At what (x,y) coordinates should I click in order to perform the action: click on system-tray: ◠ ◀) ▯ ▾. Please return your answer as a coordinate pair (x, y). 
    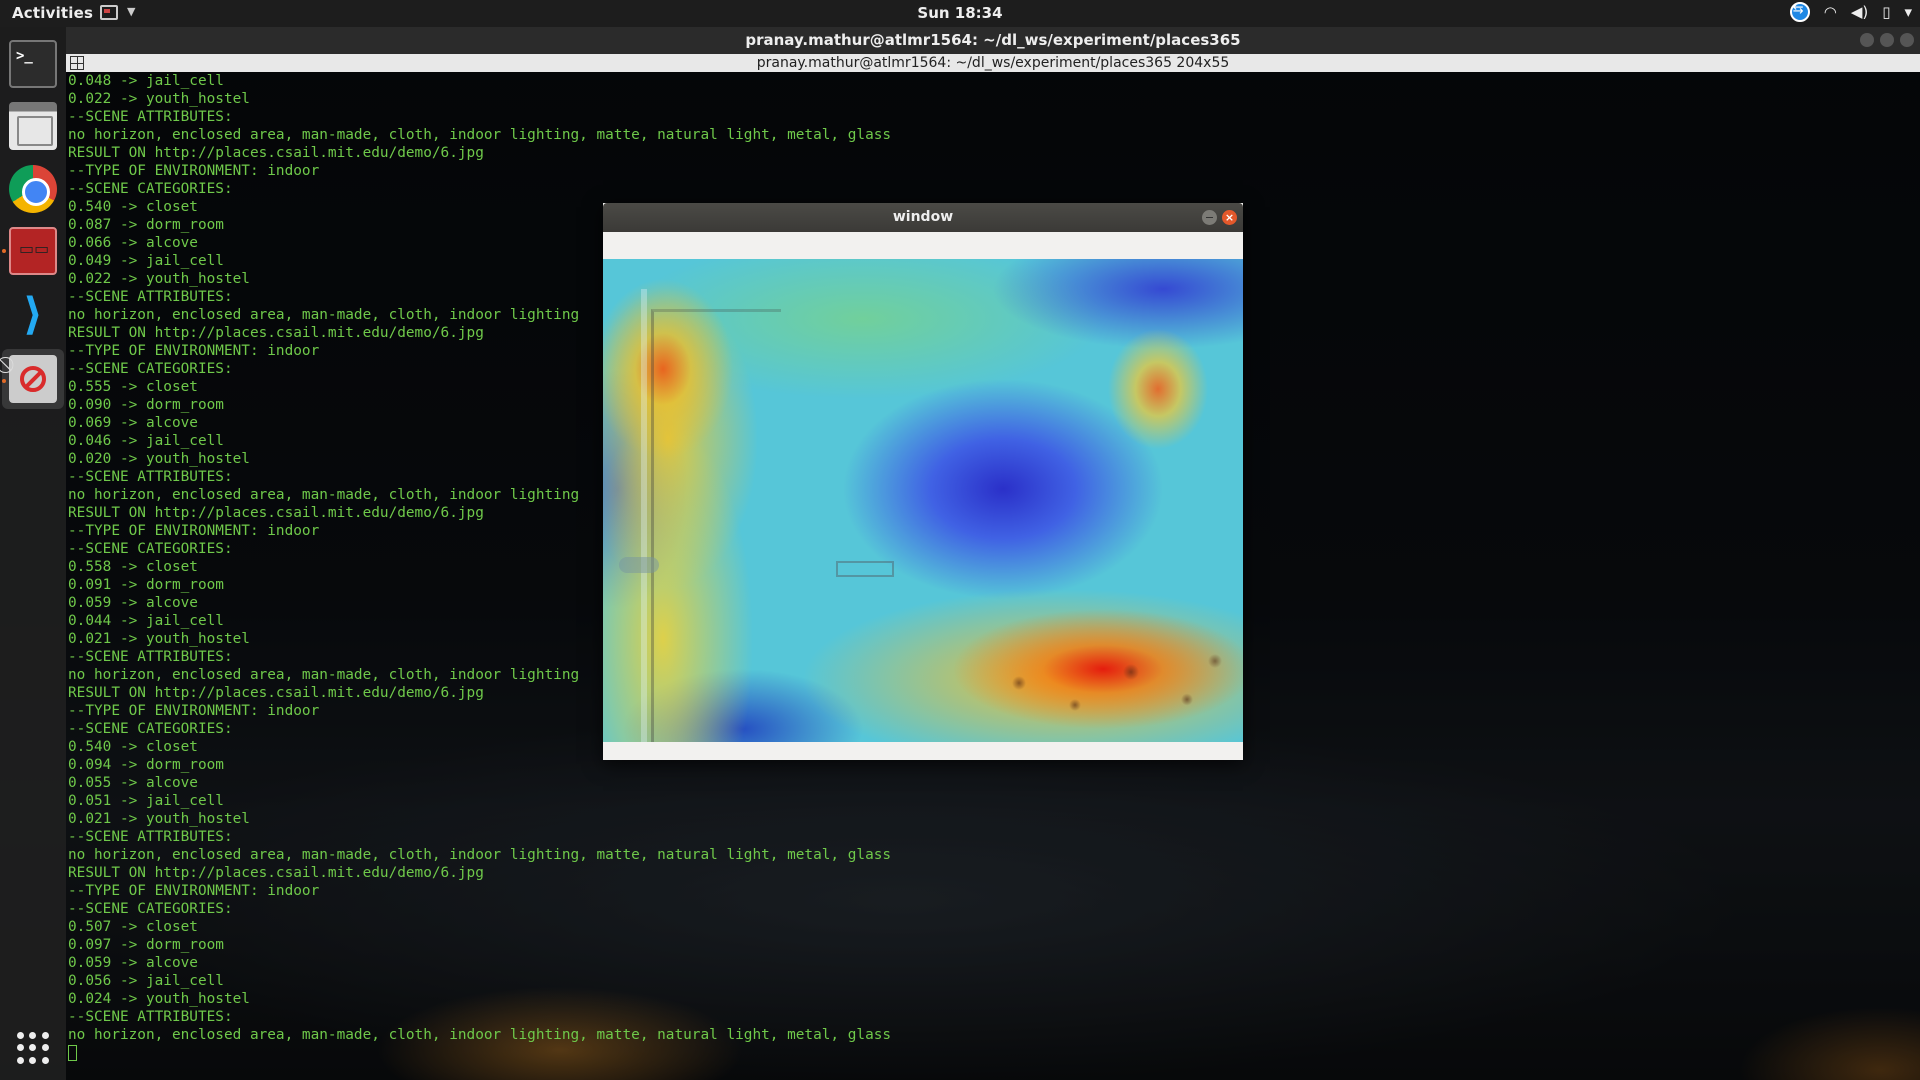
    Looking at the image, I should click on (1850, 12).